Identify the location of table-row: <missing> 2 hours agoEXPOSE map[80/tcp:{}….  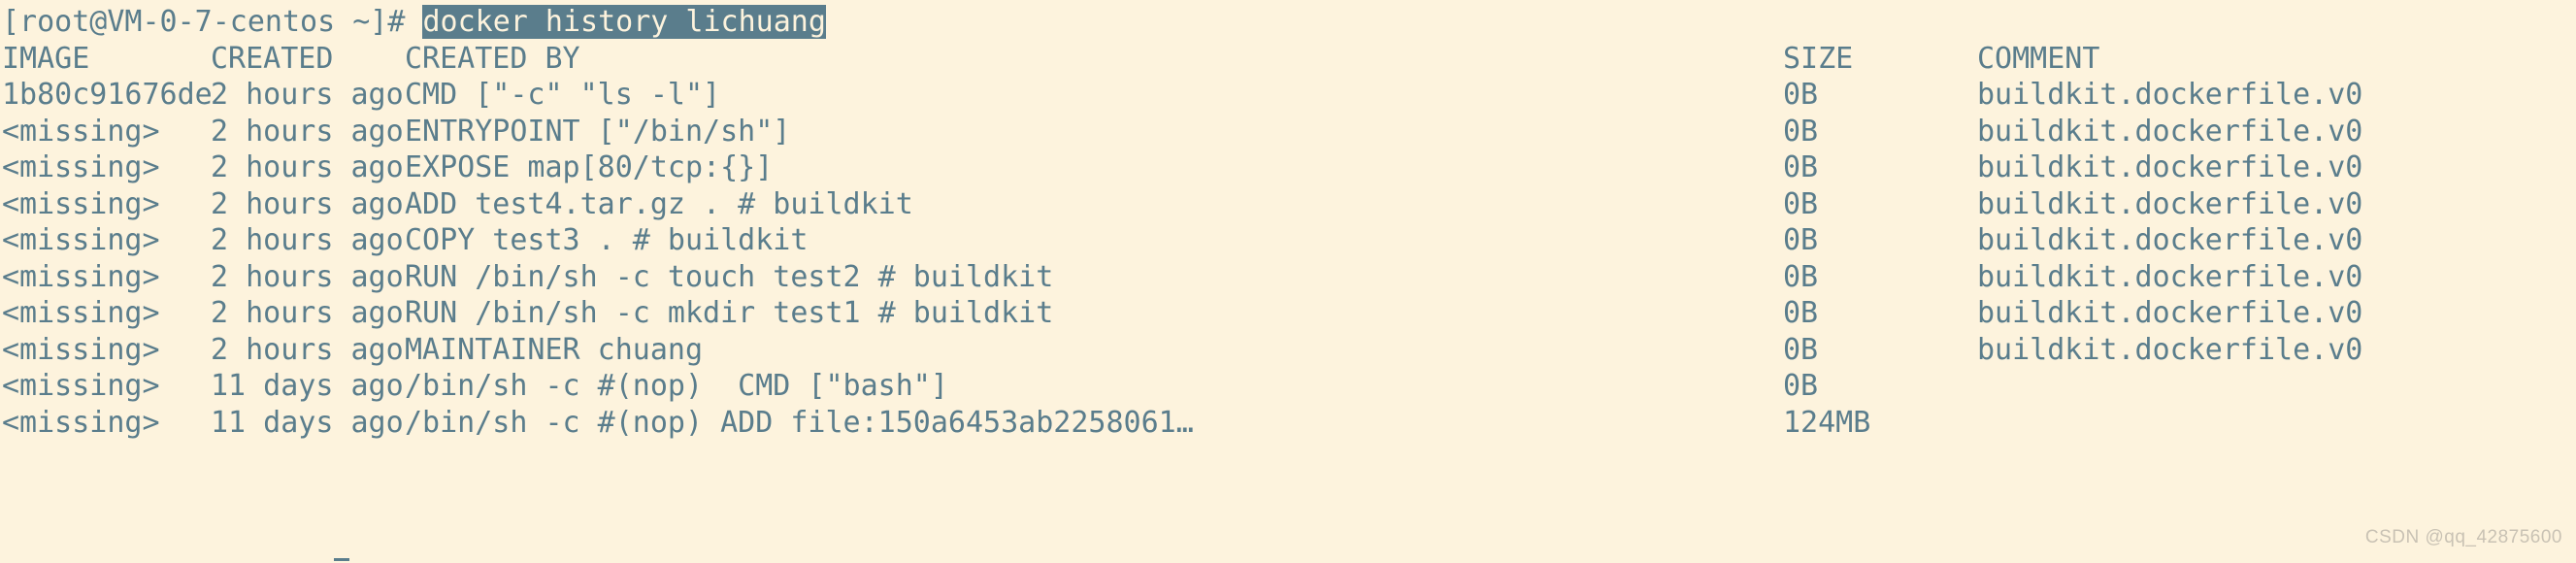
(1289, 168).